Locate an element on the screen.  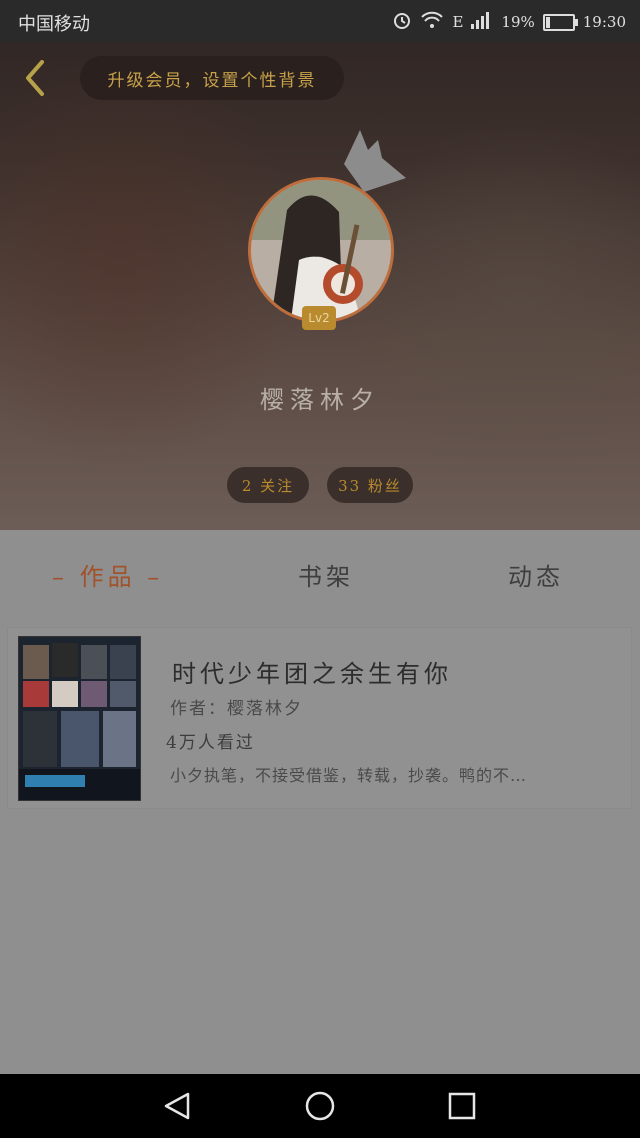
fans-count-button: 33 粉丝 is located at coordinates (370, 485).